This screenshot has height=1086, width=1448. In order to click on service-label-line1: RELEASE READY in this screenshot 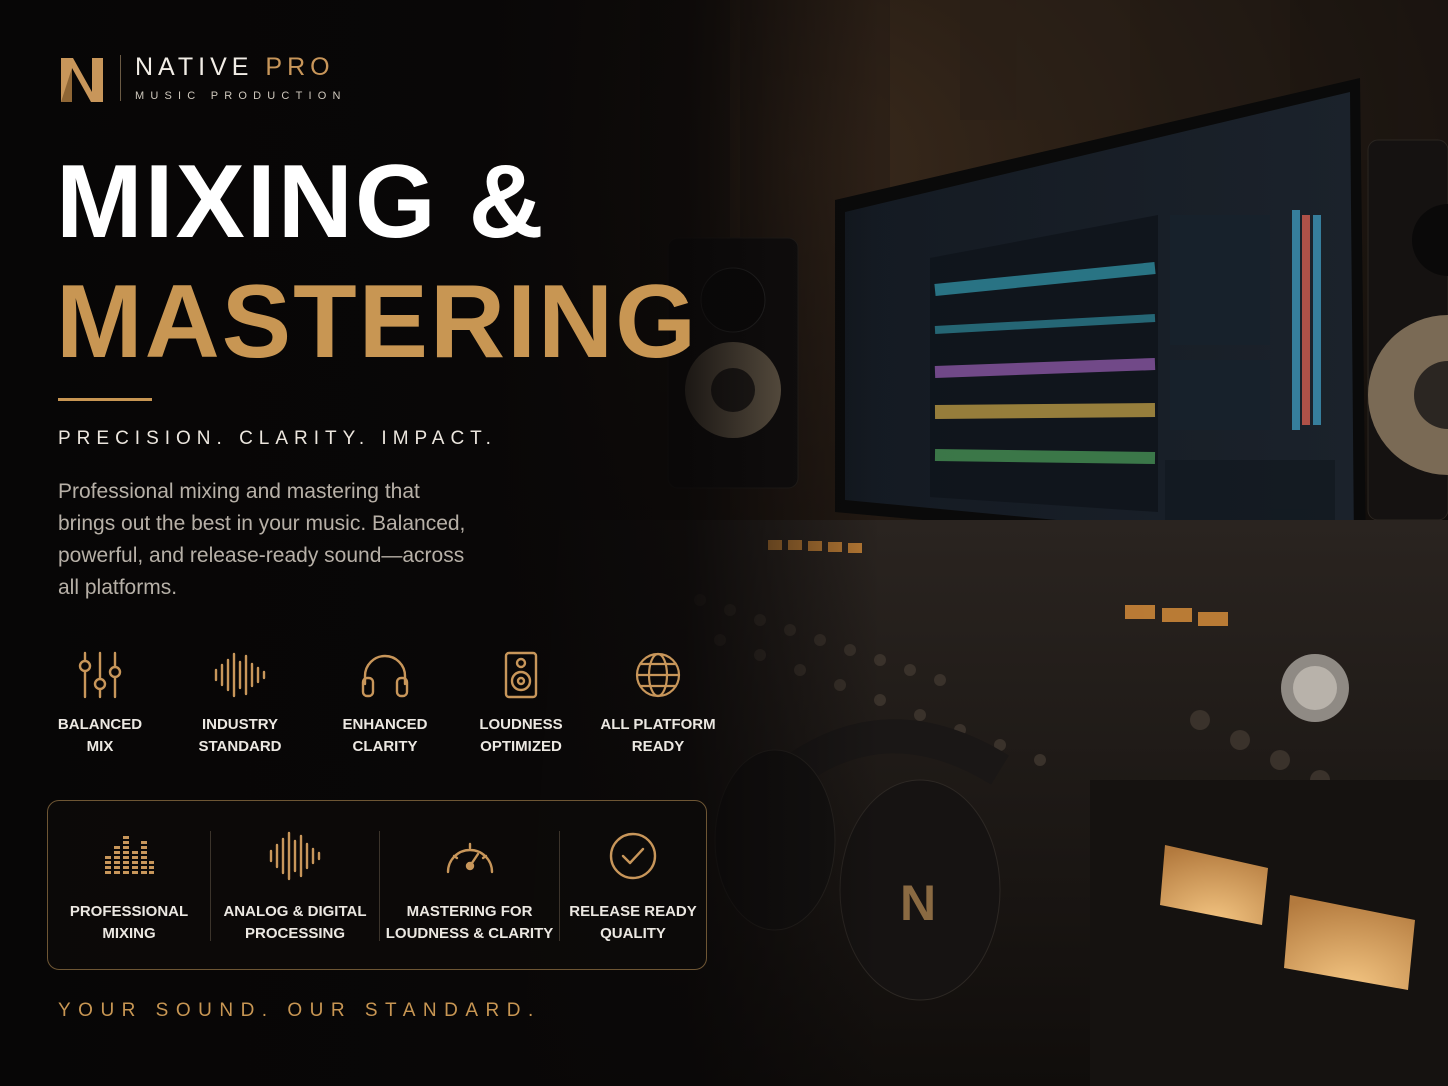, I will do `click(633, 911)`.